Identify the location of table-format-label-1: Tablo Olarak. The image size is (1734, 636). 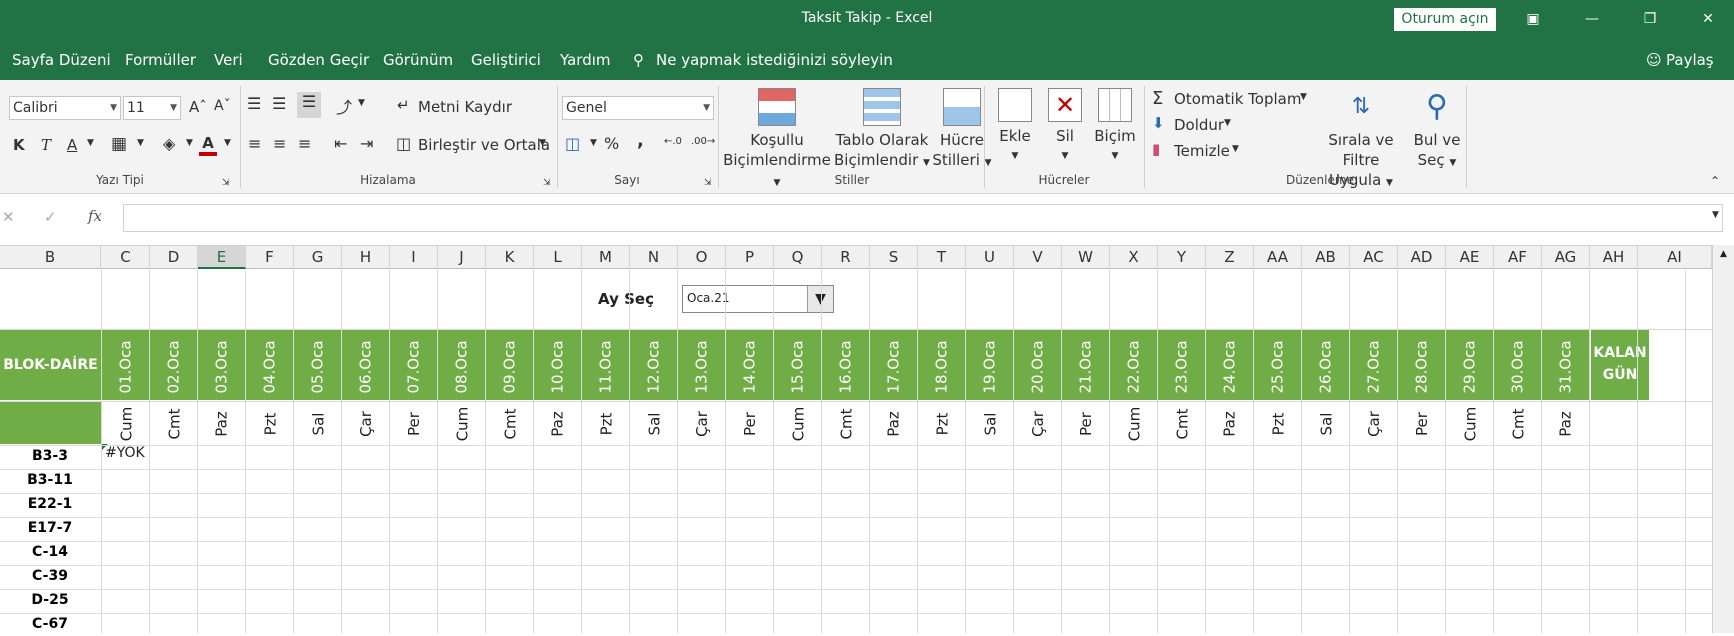
(882, 140).